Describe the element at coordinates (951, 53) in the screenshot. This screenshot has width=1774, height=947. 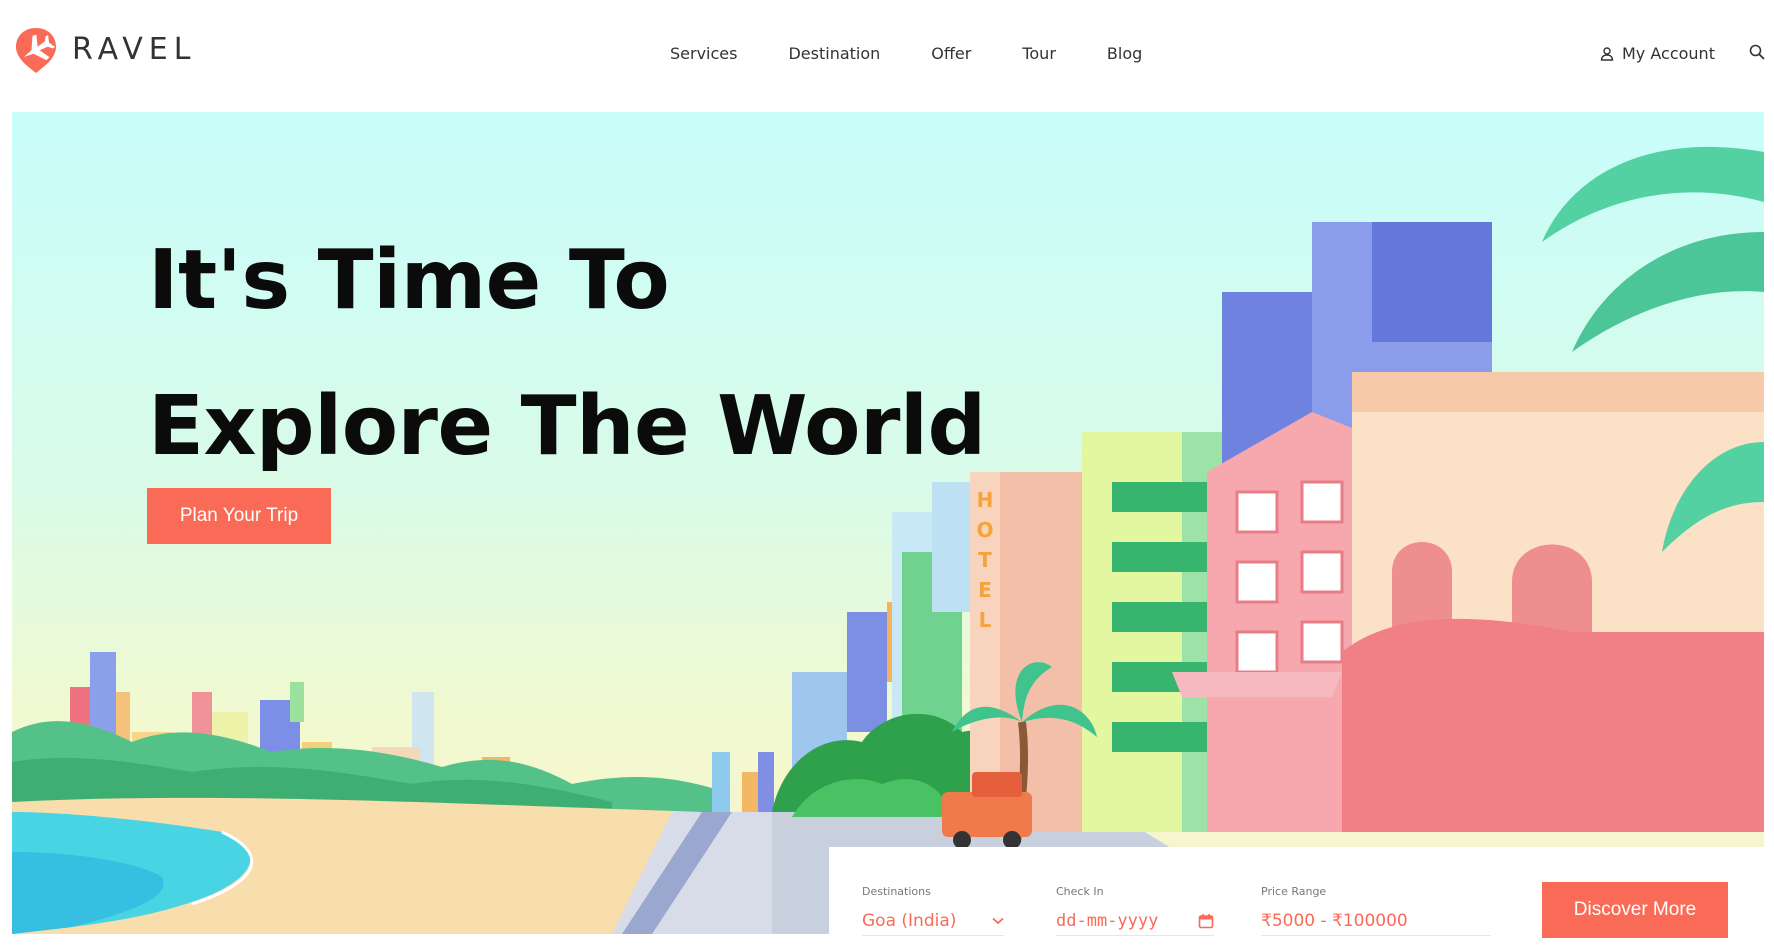
I see `nav-item-offer: Offer` at that location.